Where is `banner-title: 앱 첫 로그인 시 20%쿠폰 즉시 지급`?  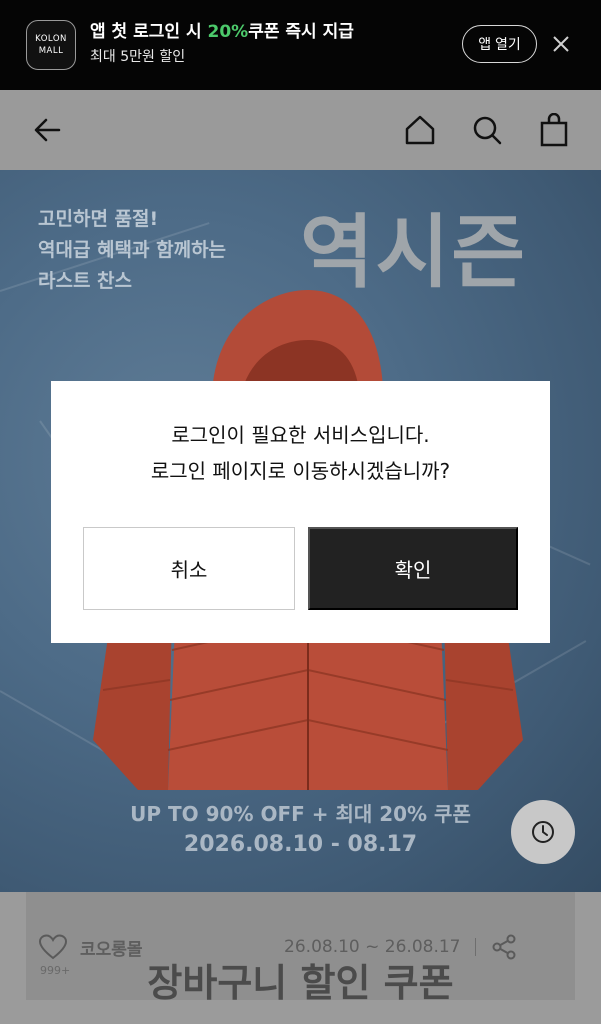
banner-title: 앱 첫 로그인 시 20%쿠폰 즉시 지급 is located at coordinates (222, 32).